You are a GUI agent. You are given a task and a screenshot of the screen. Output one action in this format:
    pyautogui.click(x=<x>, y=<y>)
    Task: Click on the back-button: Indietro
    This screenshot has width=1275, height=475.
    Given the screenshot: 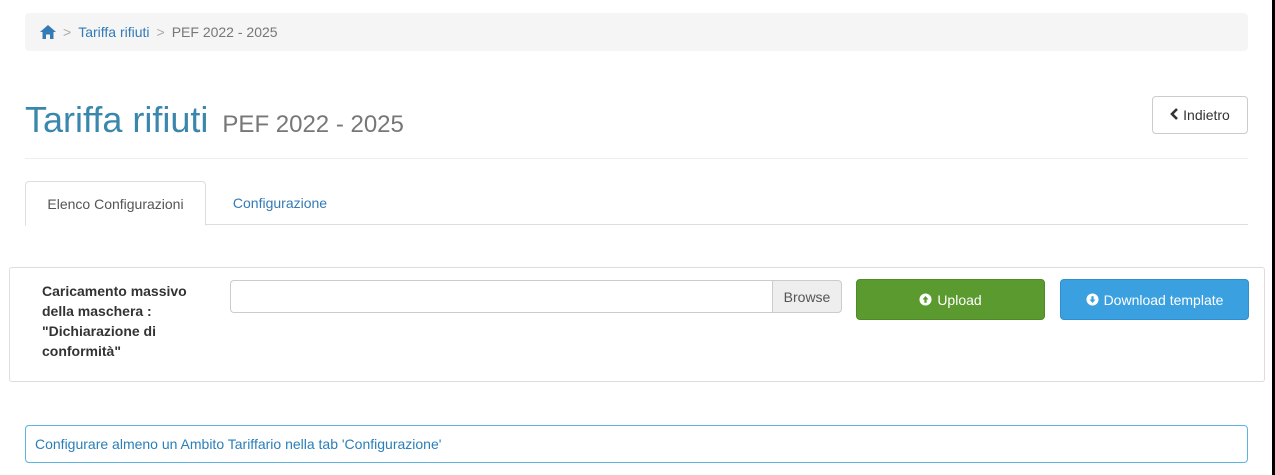 What is the action you would take?
    pyautogui.click(x=1200, y=115)
    